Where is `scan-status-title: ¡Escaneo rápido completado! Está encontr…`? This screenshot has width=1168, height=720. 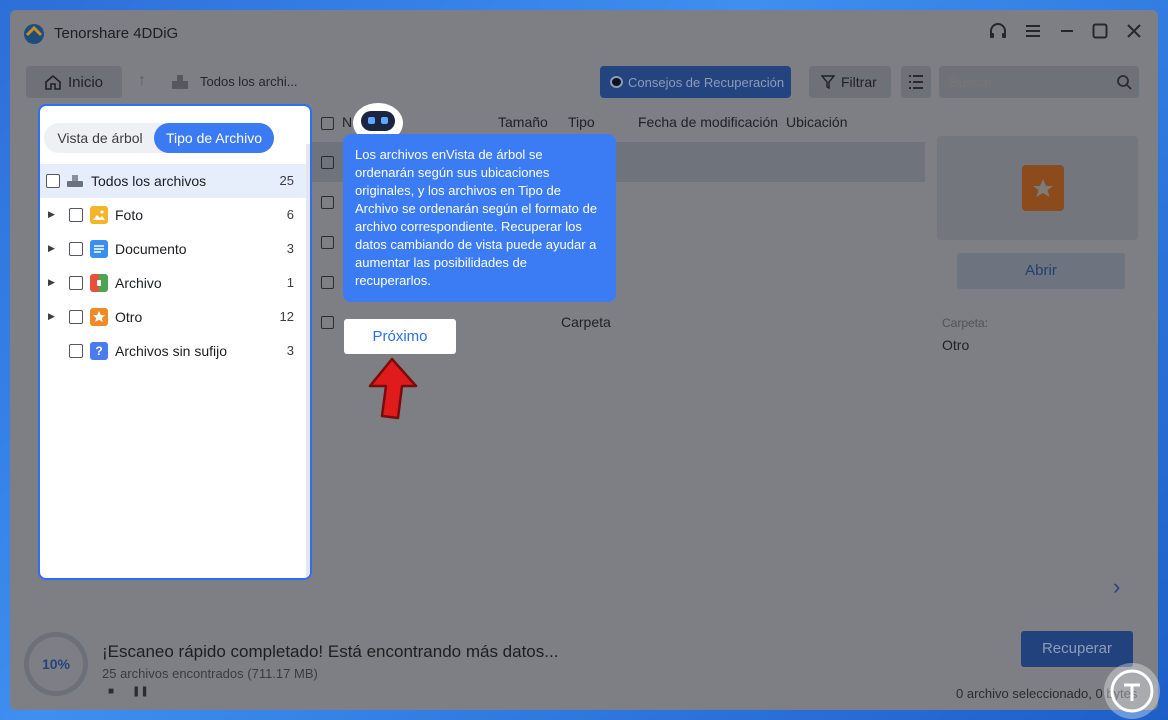 scan-status-title: ¡Escaneo rápido completado! Está encontr… is located at coordinates (330, 651).